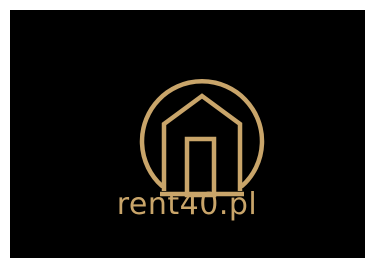 The image size is (374, 268). Describe the element at coordinates (187, 204) in the screenshot. I see `brand-wordmark: rent40.pl` at that location.